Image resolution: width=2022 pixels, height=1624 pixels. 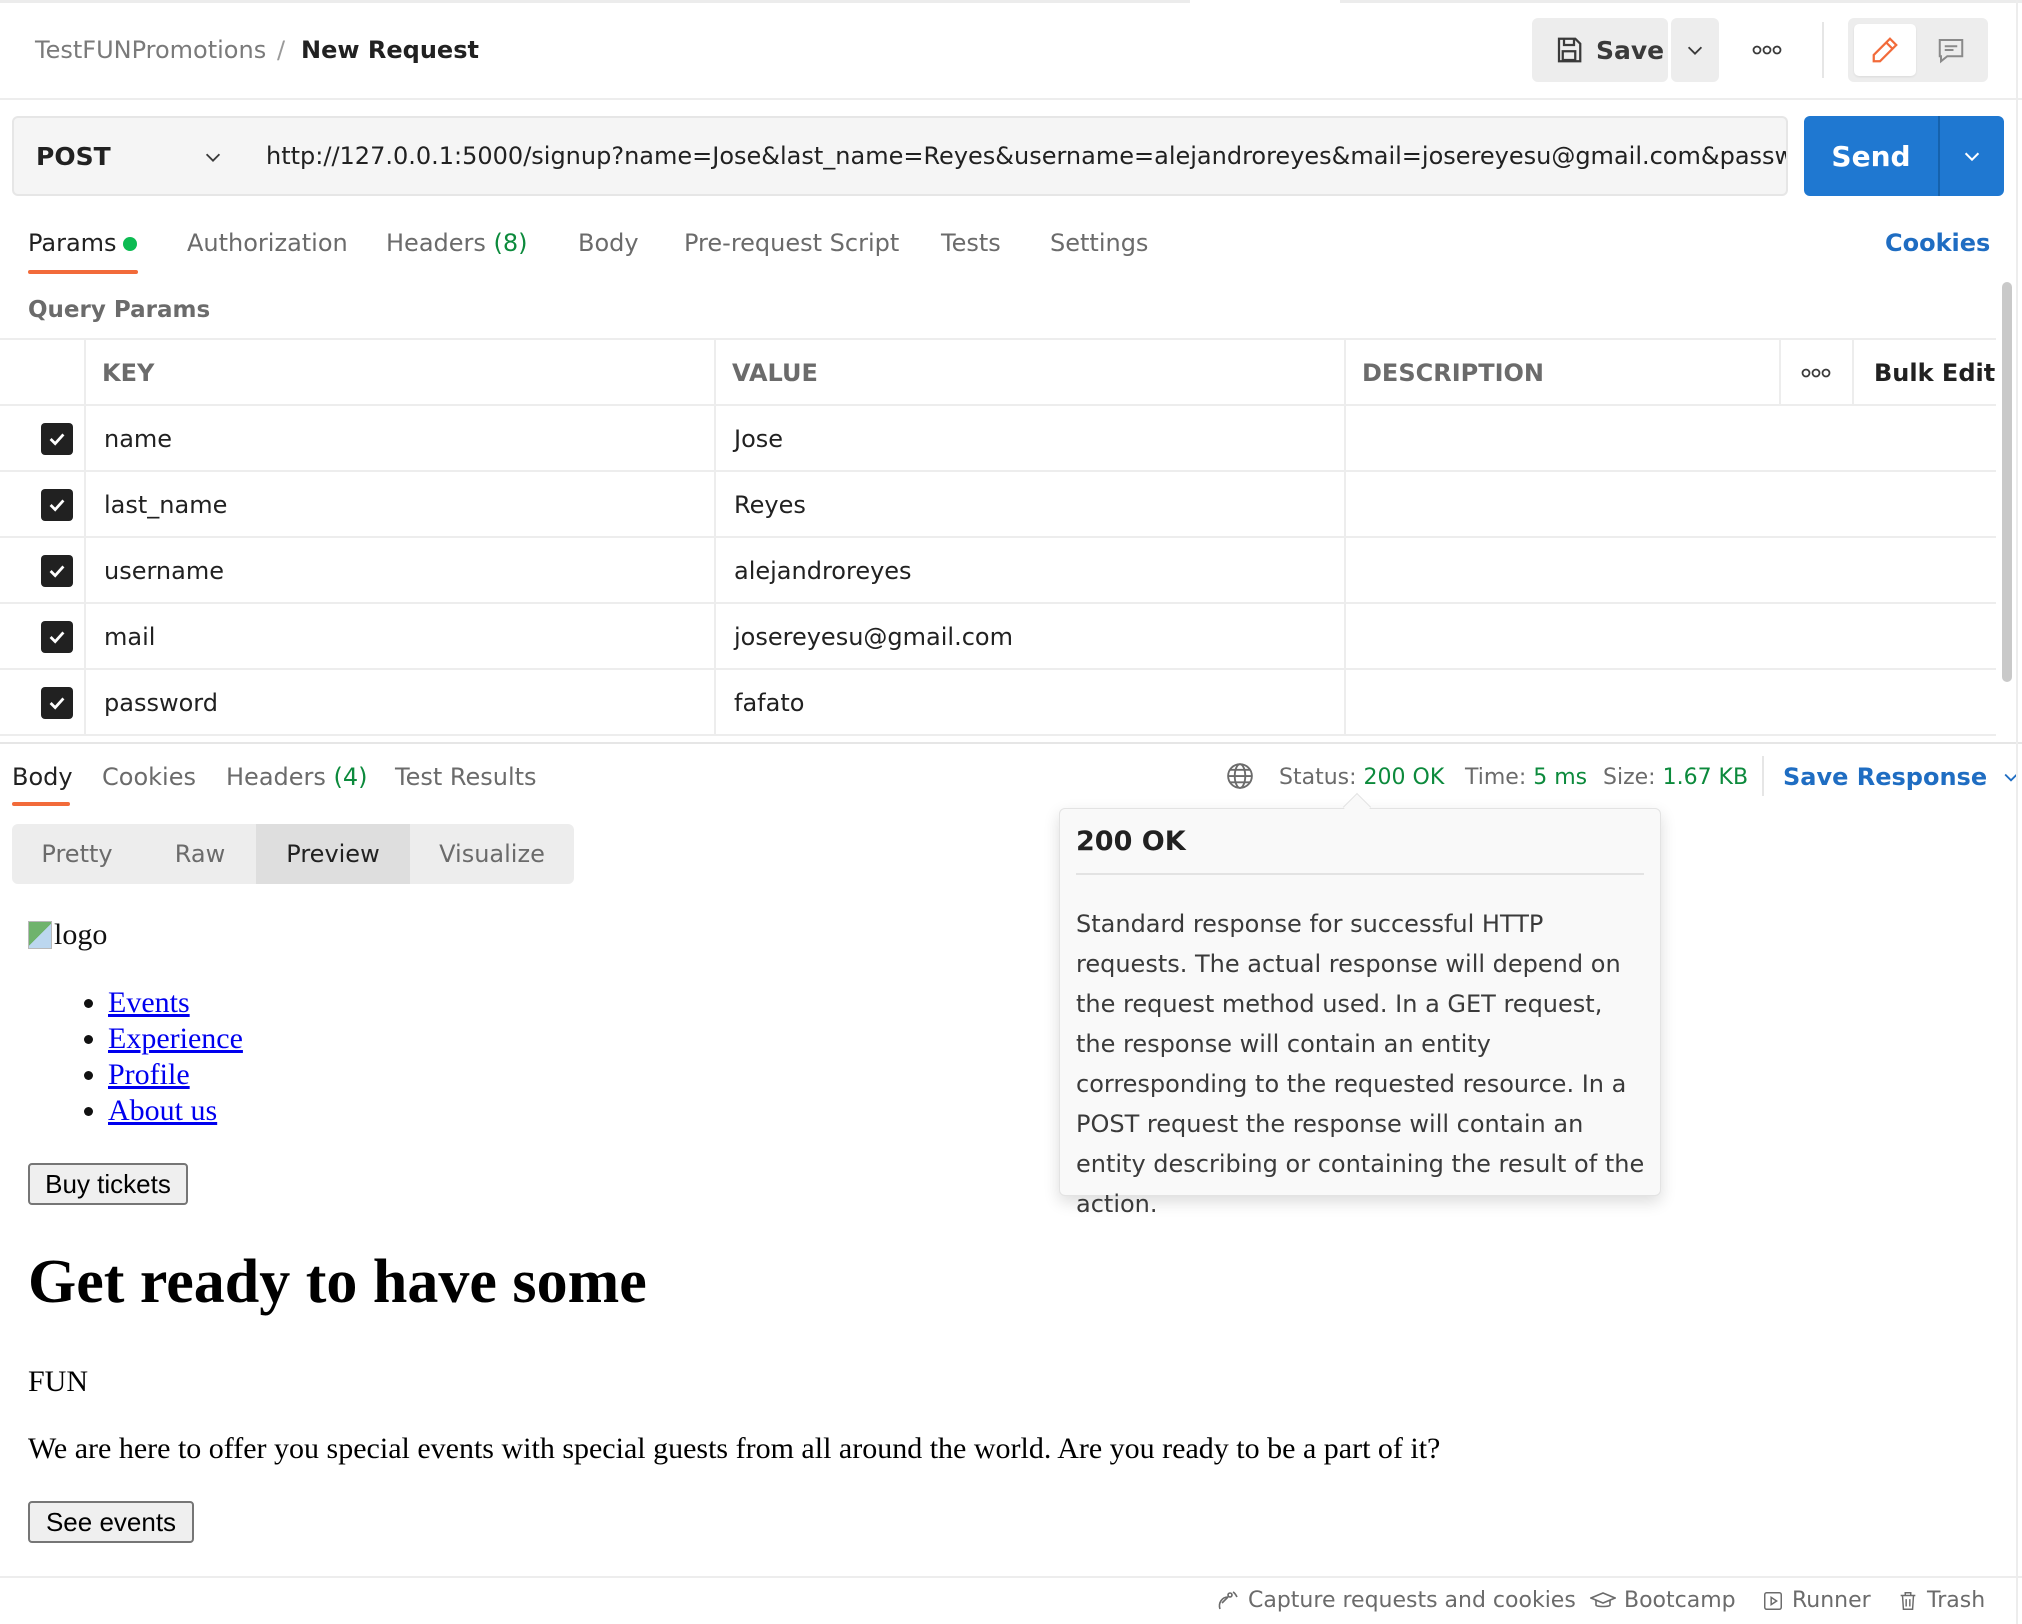 I want to click on time-value: 5 ms, so click(x=1560, y=777).